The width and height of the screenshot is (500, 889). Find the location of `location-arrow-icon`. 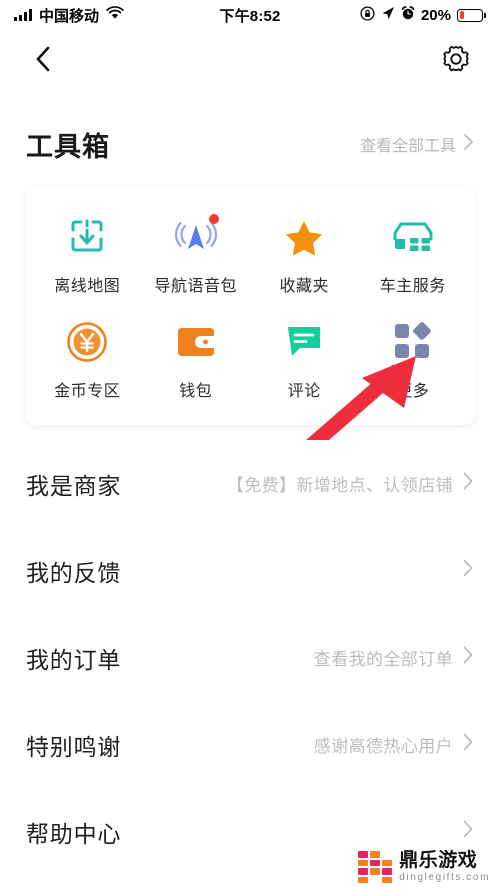

location-arrow-icon is located at coordinates (388, 15).